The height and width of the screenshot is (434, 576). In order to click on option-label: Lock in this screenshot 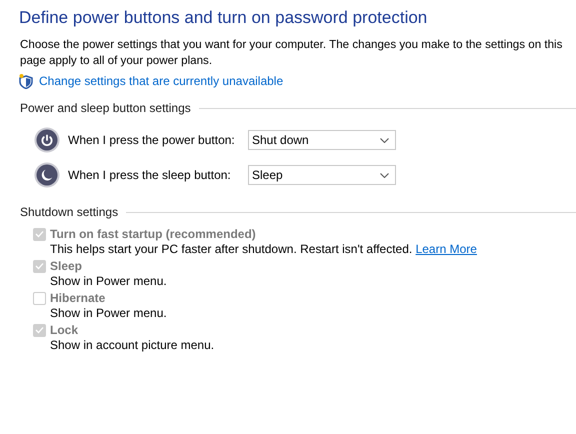, I will do `click(64, 330)`.